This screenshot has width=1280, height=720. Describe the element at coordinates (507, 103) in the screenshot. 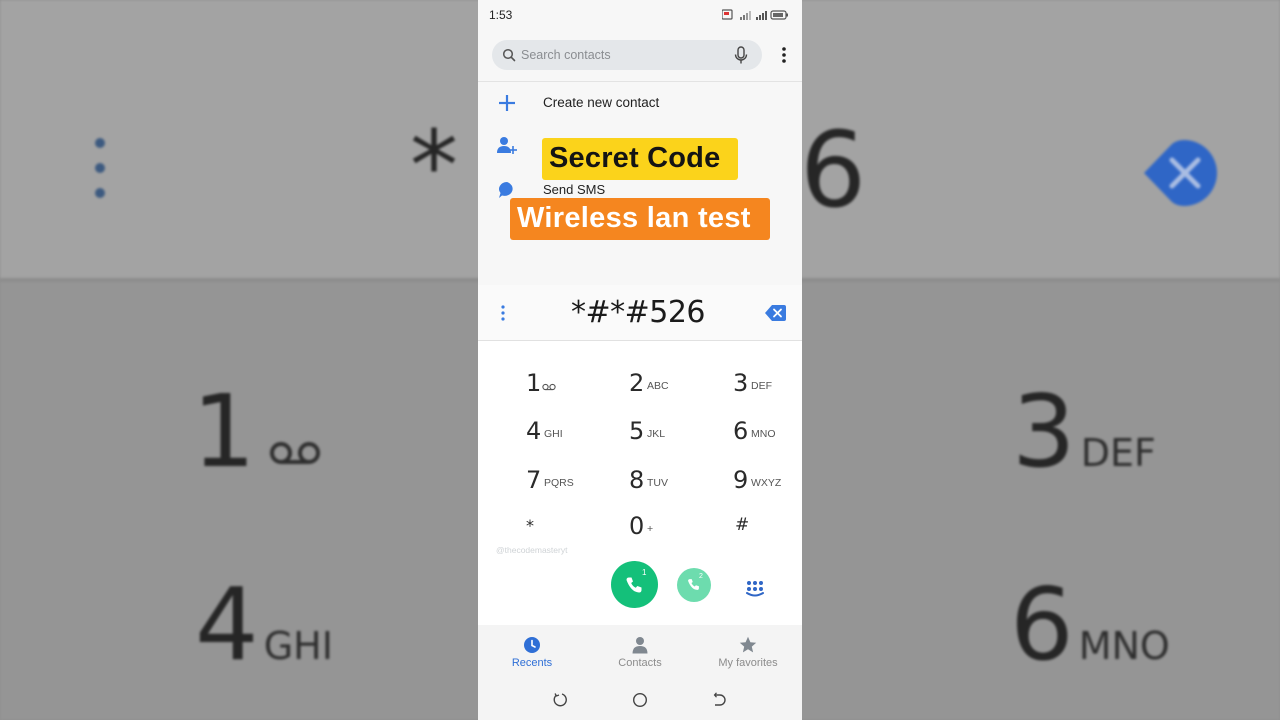

I see `plus-icon` at that location.